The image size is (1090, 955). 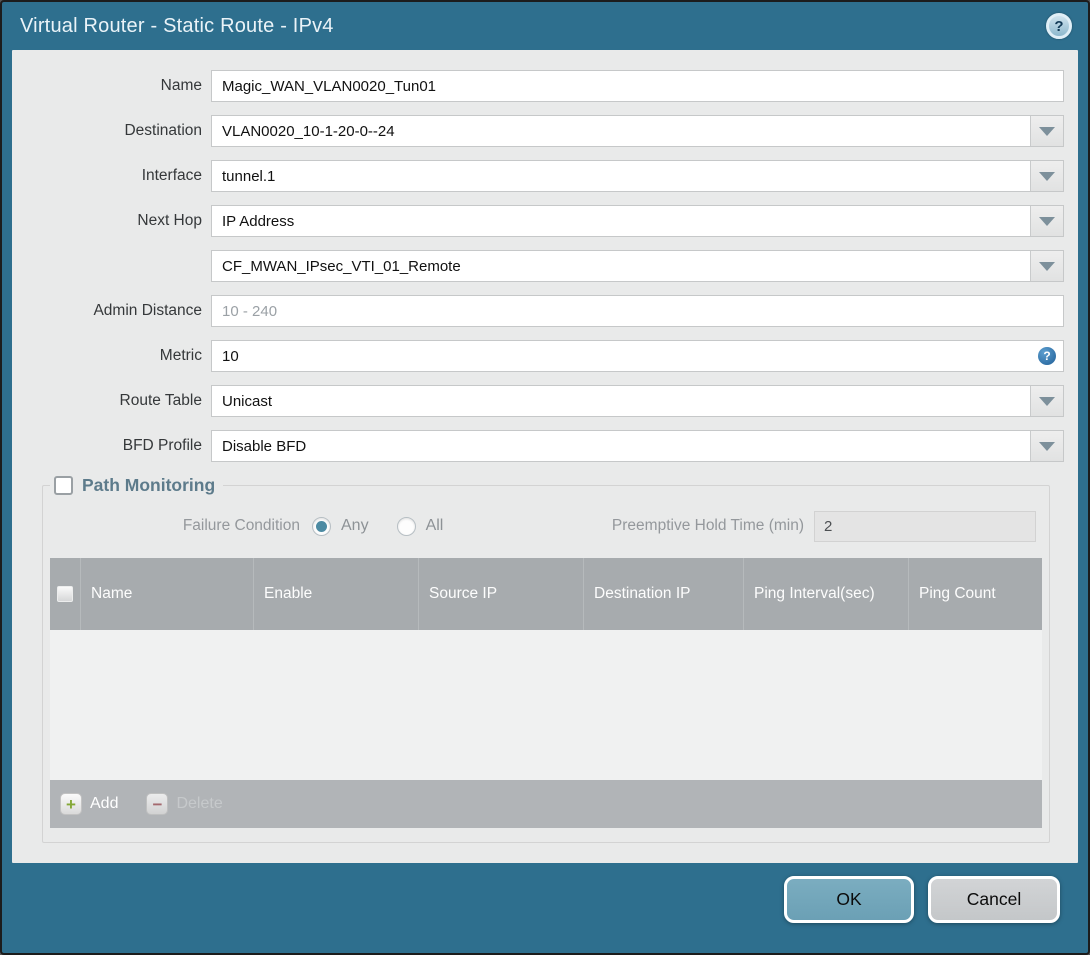 I want to click on admin-distance-row: Admin Distance, so click(x=538, y=311).